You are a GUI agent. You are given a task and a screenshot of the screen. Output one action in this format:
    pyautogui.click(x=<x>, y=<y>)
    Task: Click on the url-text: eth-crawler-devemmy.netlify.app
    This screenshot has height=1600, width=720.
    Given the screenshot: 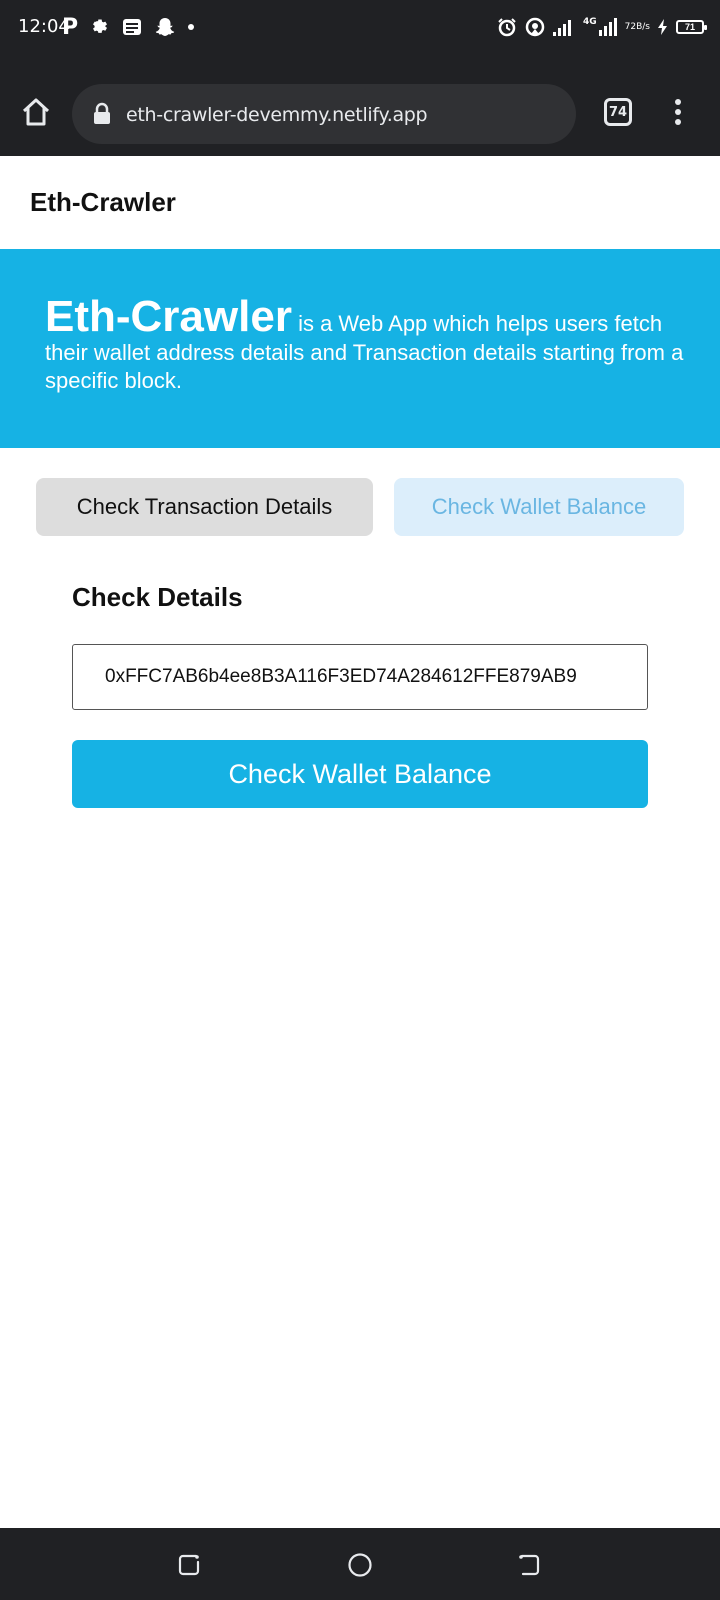 What is the action you would take?
    pyautogui.click(x=277, y=115)
    